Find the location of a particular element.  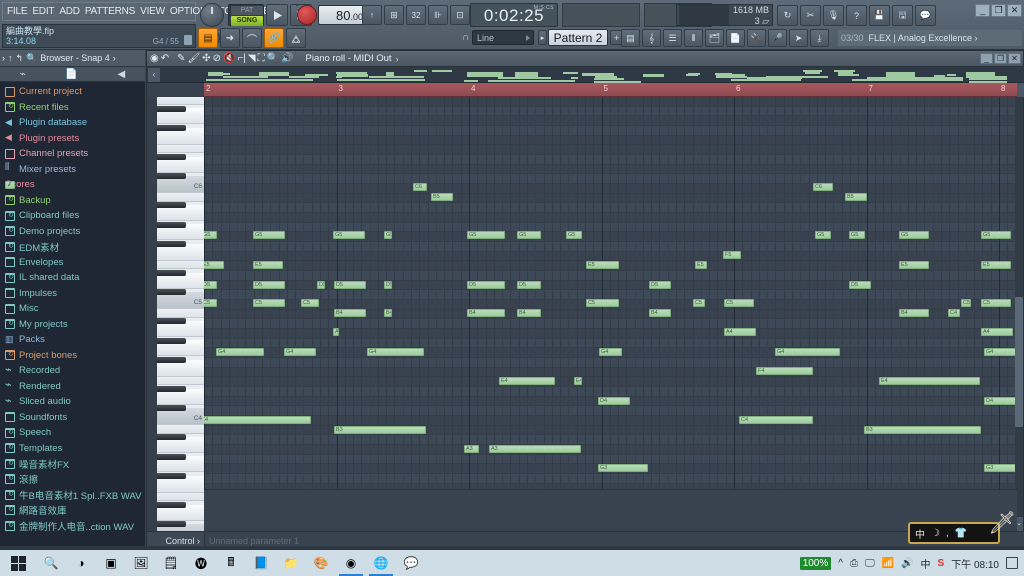

menu-item-patterns: PATTERNS is located at coordinates (110, 11).